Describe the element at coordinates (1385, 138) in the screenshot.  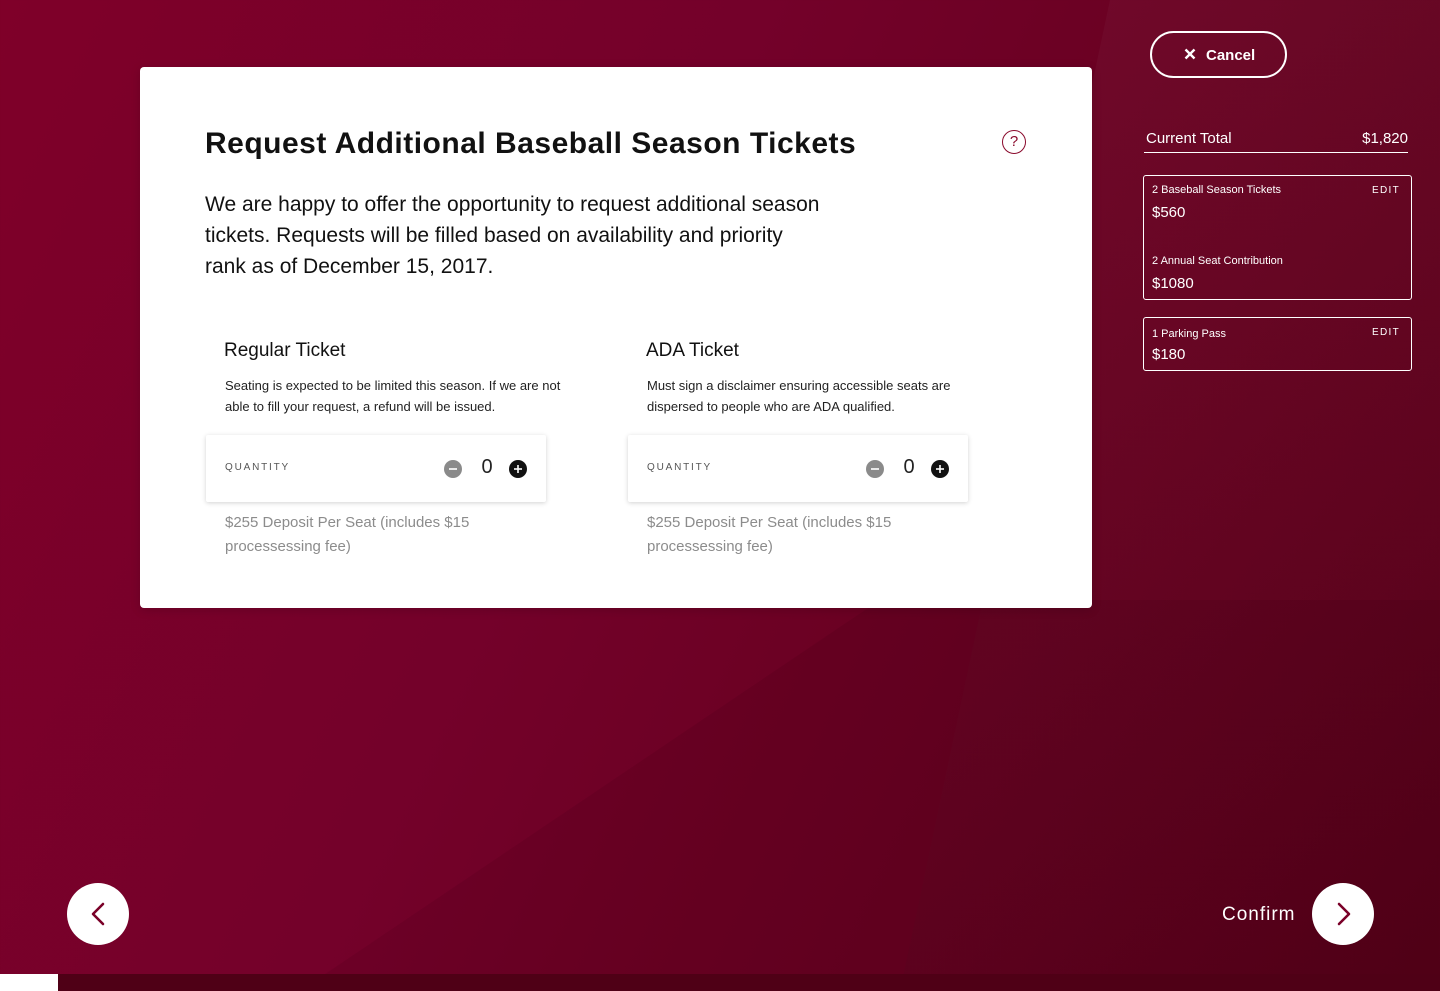
I see `current-total-value: $1,820` at that location.